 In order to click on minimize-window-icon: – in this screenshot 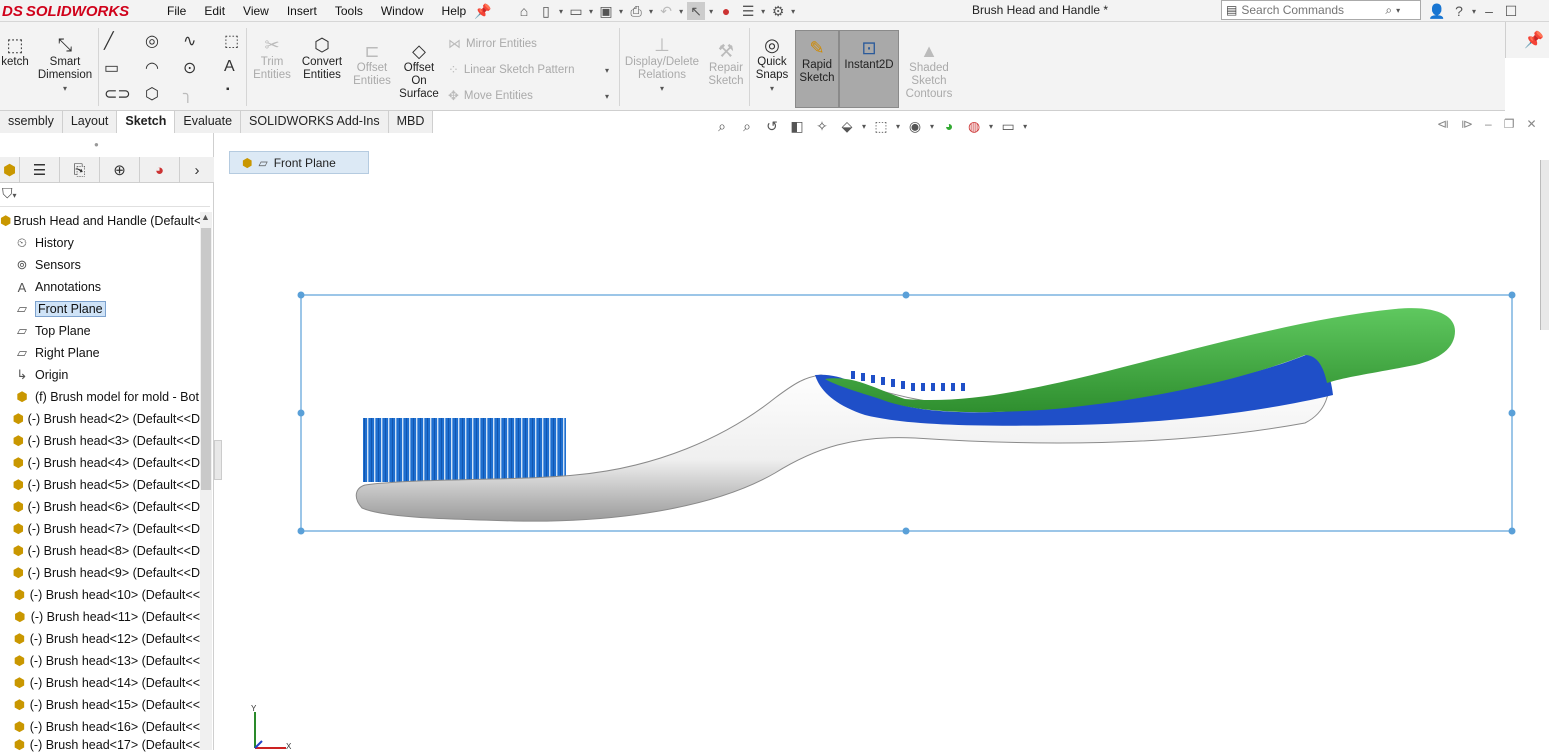, I will do `click(1489, 11)`.